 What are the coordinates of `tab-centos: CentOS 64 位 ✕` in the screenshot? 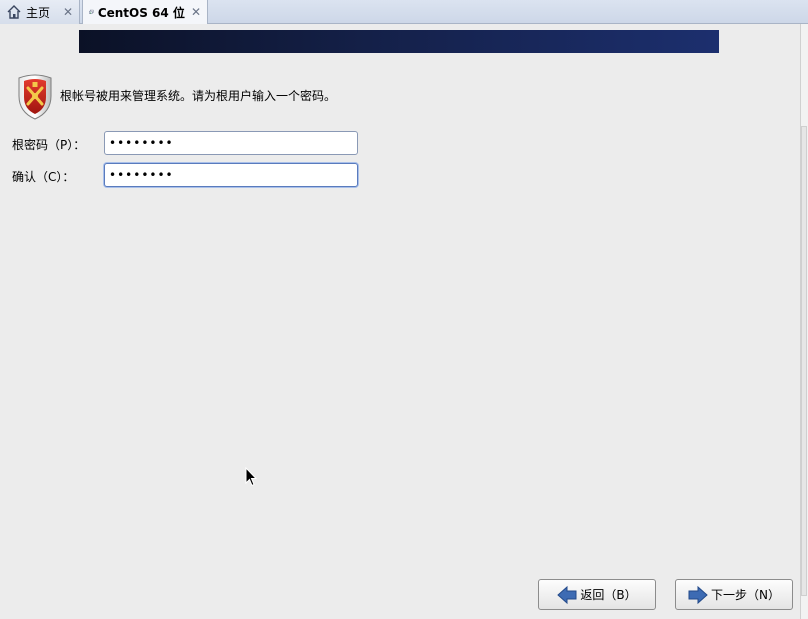 It's located at (145, 12).